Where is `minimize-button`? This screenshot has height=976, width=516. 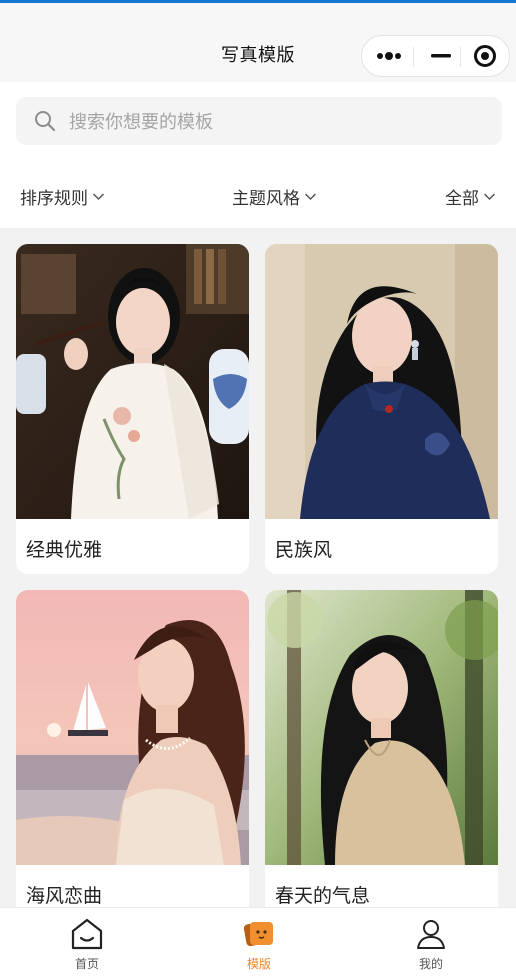
minimize-button is located at coordinates (441, 56).